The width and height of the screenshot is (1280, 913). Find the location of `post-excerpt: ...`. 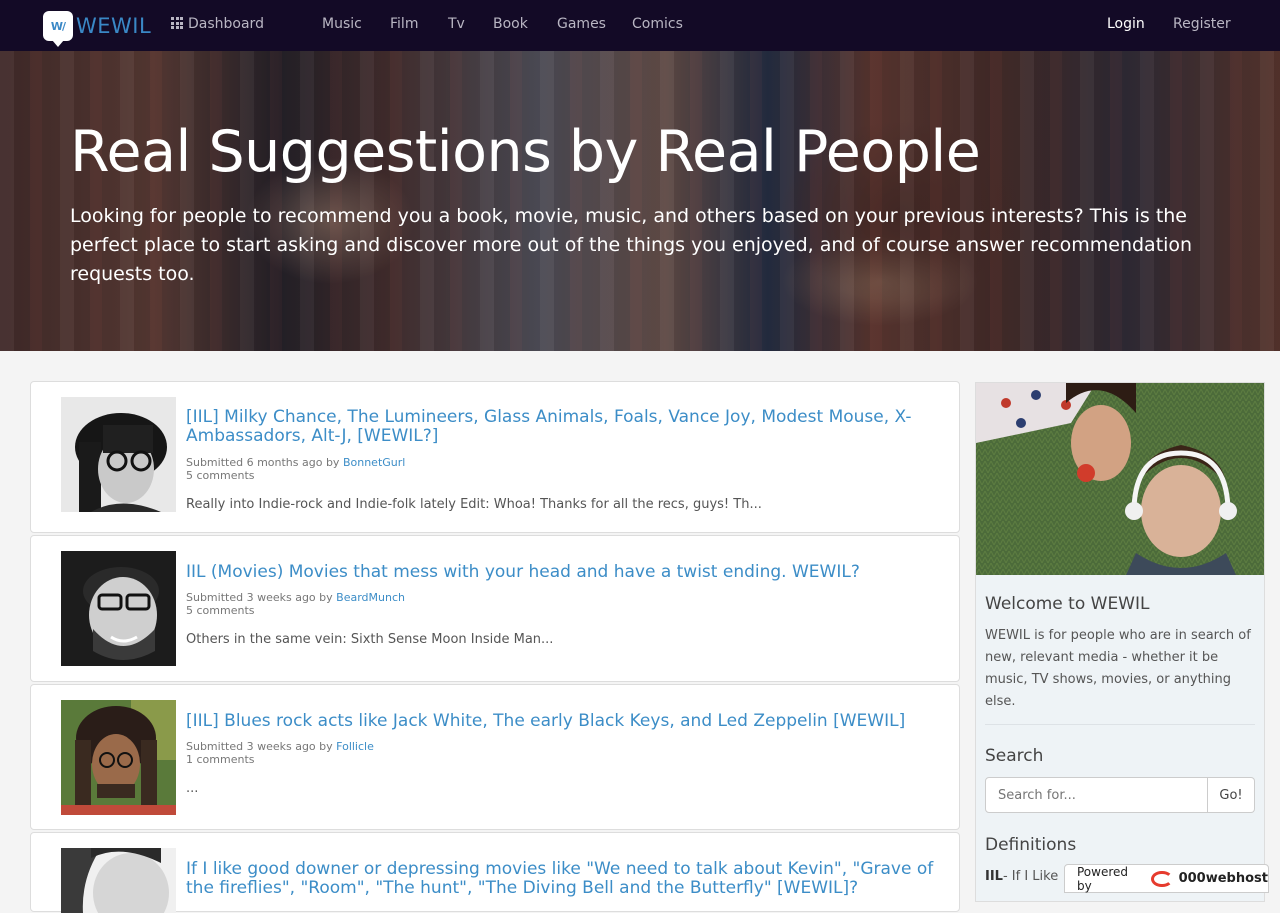

post-excerpt: ... is located at coordinates (192, 788).